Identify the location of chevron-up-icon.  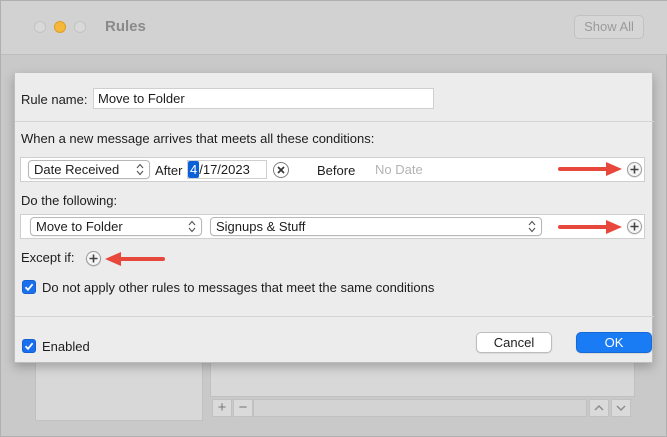
(599, 408).